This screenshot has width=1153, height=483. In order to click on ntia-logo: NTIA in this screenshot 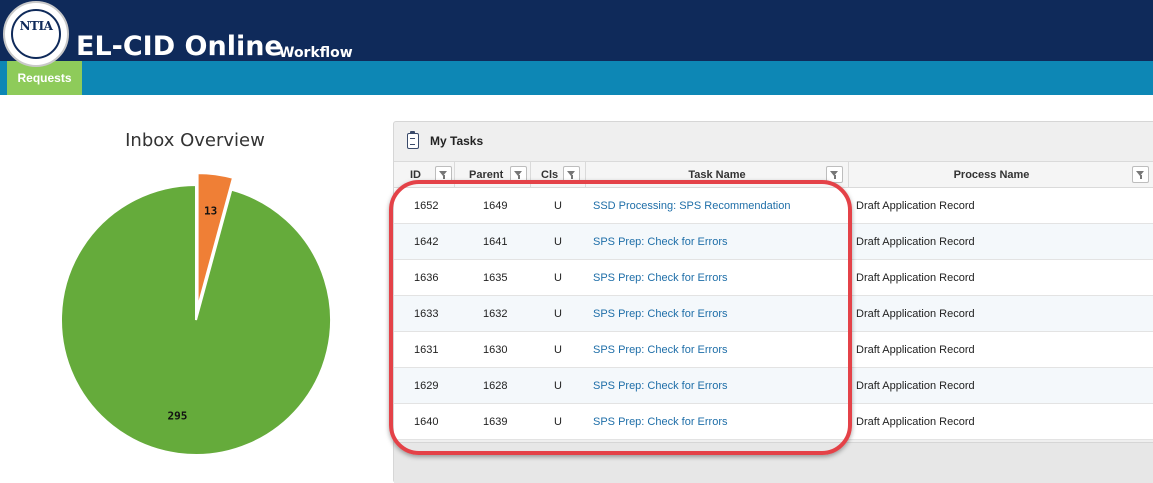, I will do `click(36, 34)`.